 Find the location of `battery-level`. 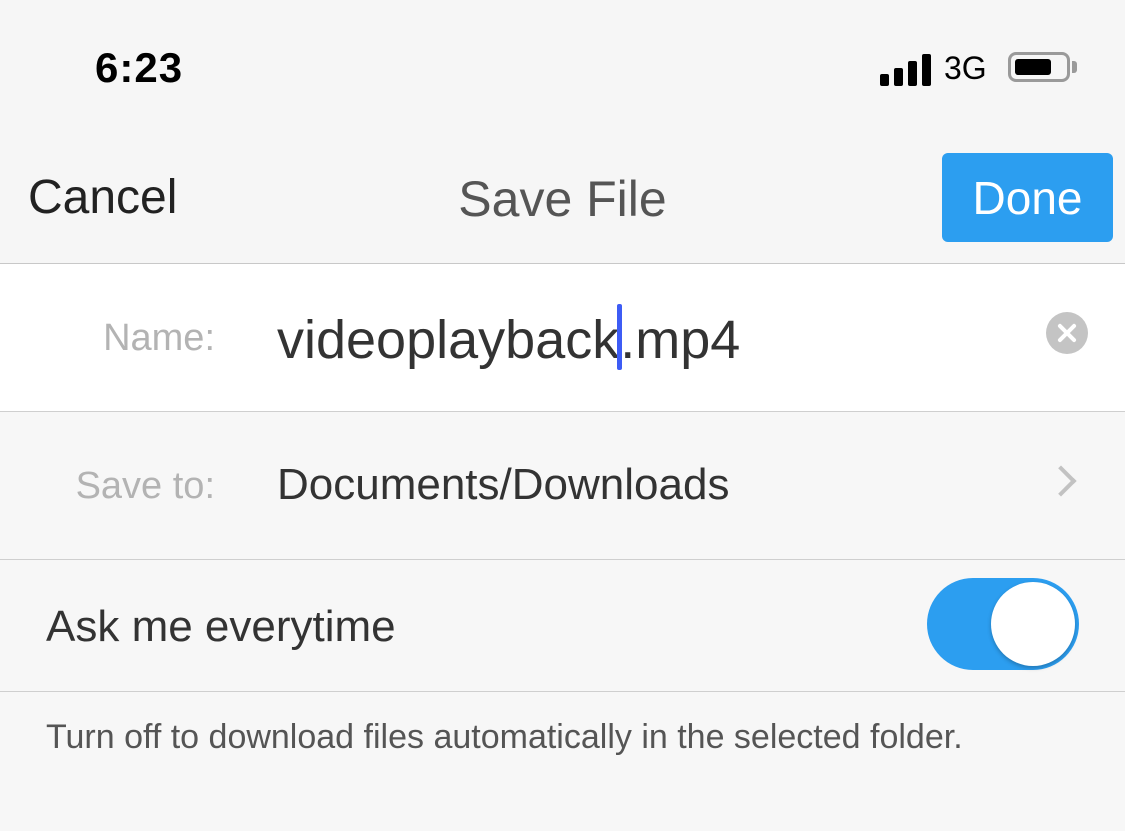

battery-level is located at coordinates (1033, 67).